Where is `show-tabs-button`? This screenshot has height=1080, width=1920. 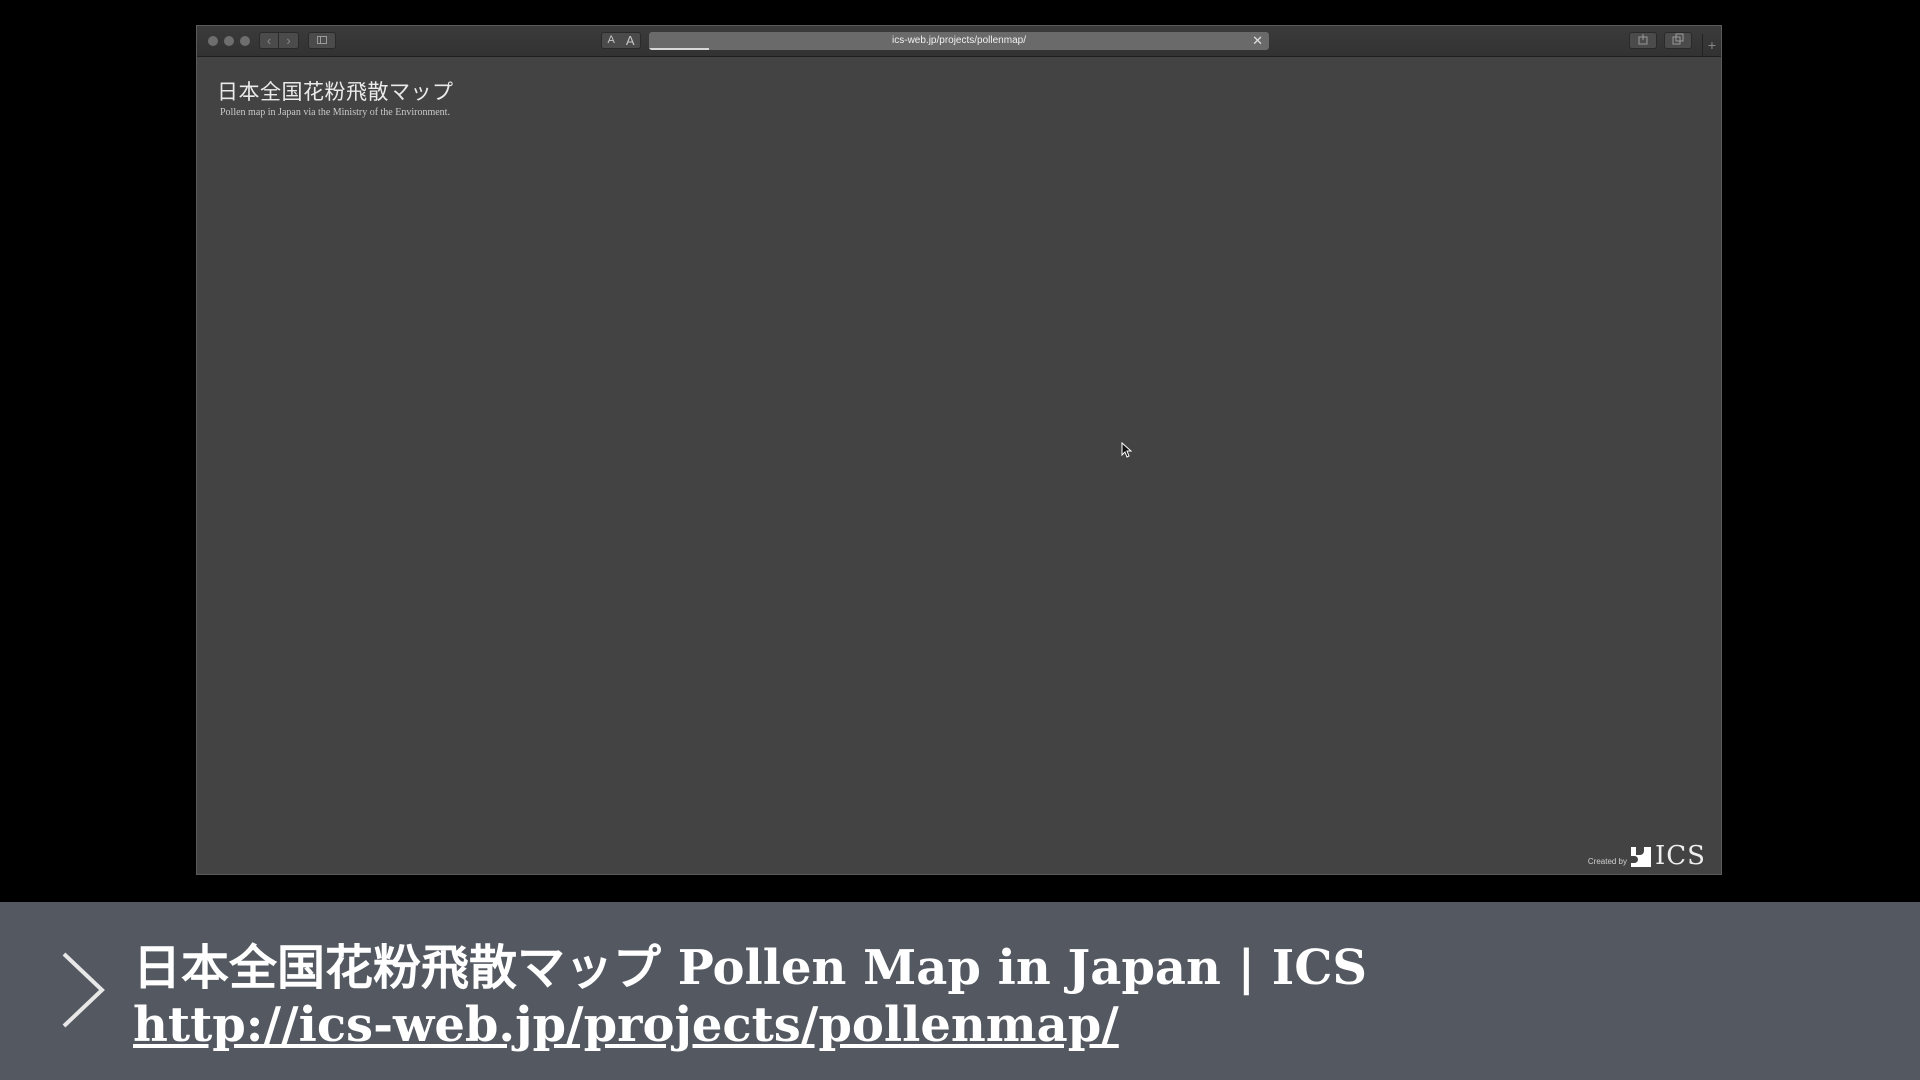 show-tabs-button is located at coordinates (1678, 40).